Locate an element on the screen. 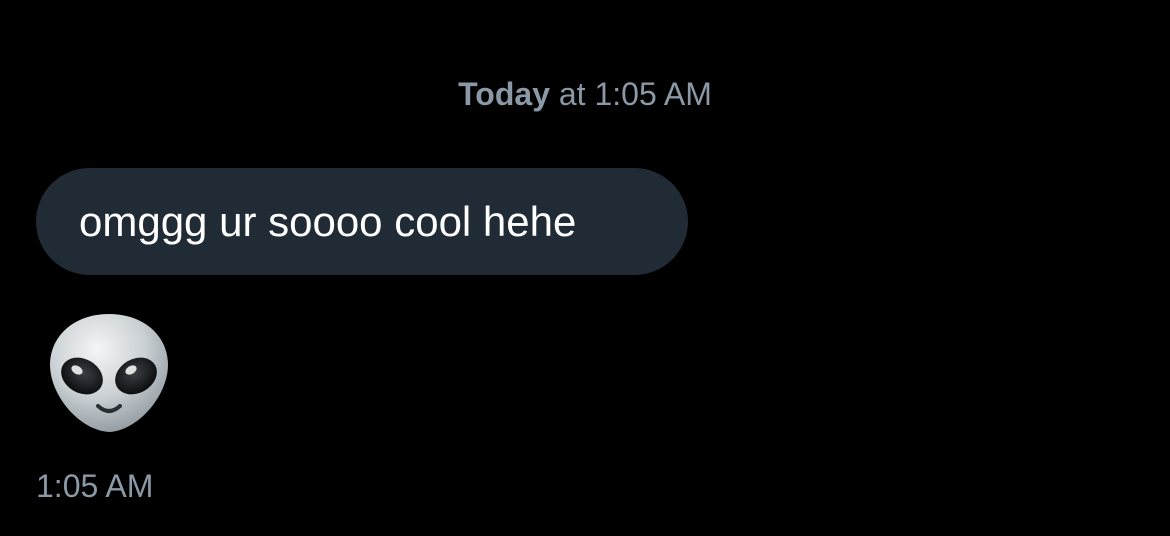  conversation-timestamp: Today at 1:05 AM is located at coordinates (585, 94).